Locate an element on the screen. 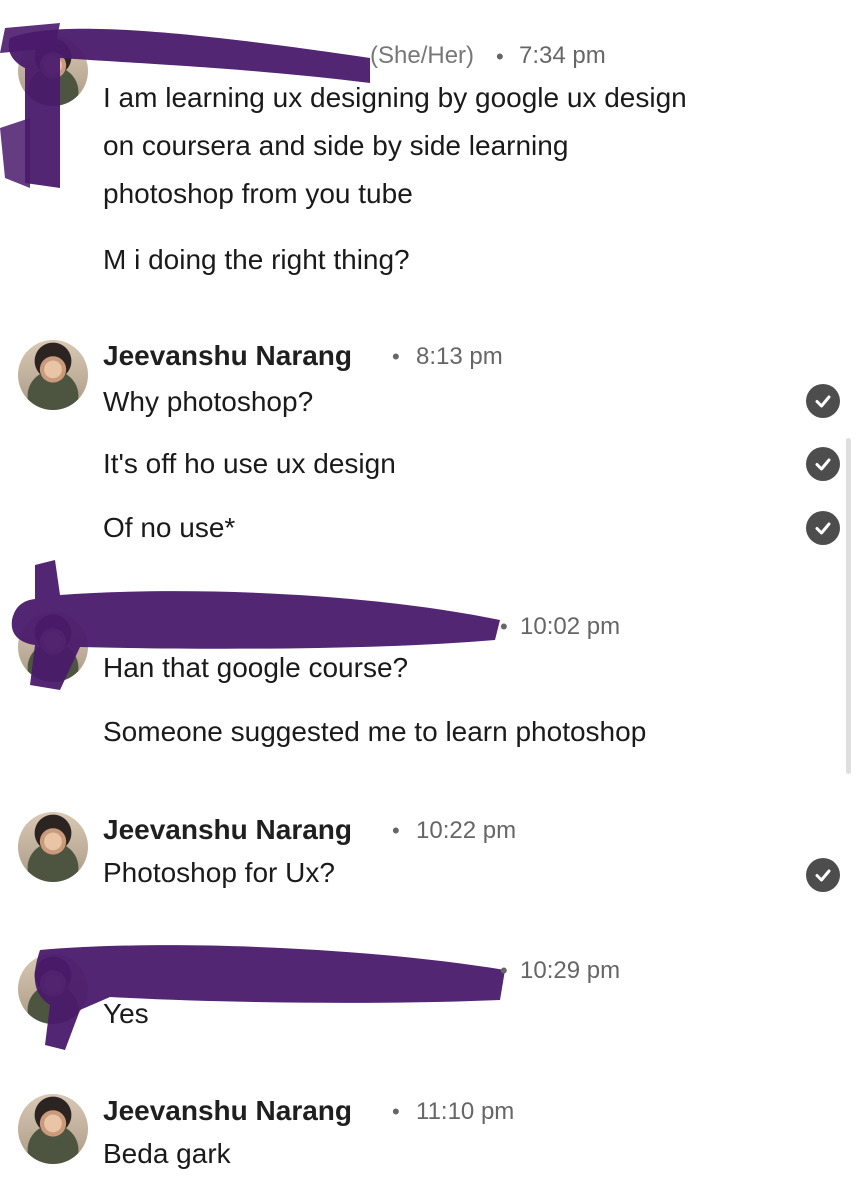  message-text: Han that google course? is located at coordinates (256, 667).